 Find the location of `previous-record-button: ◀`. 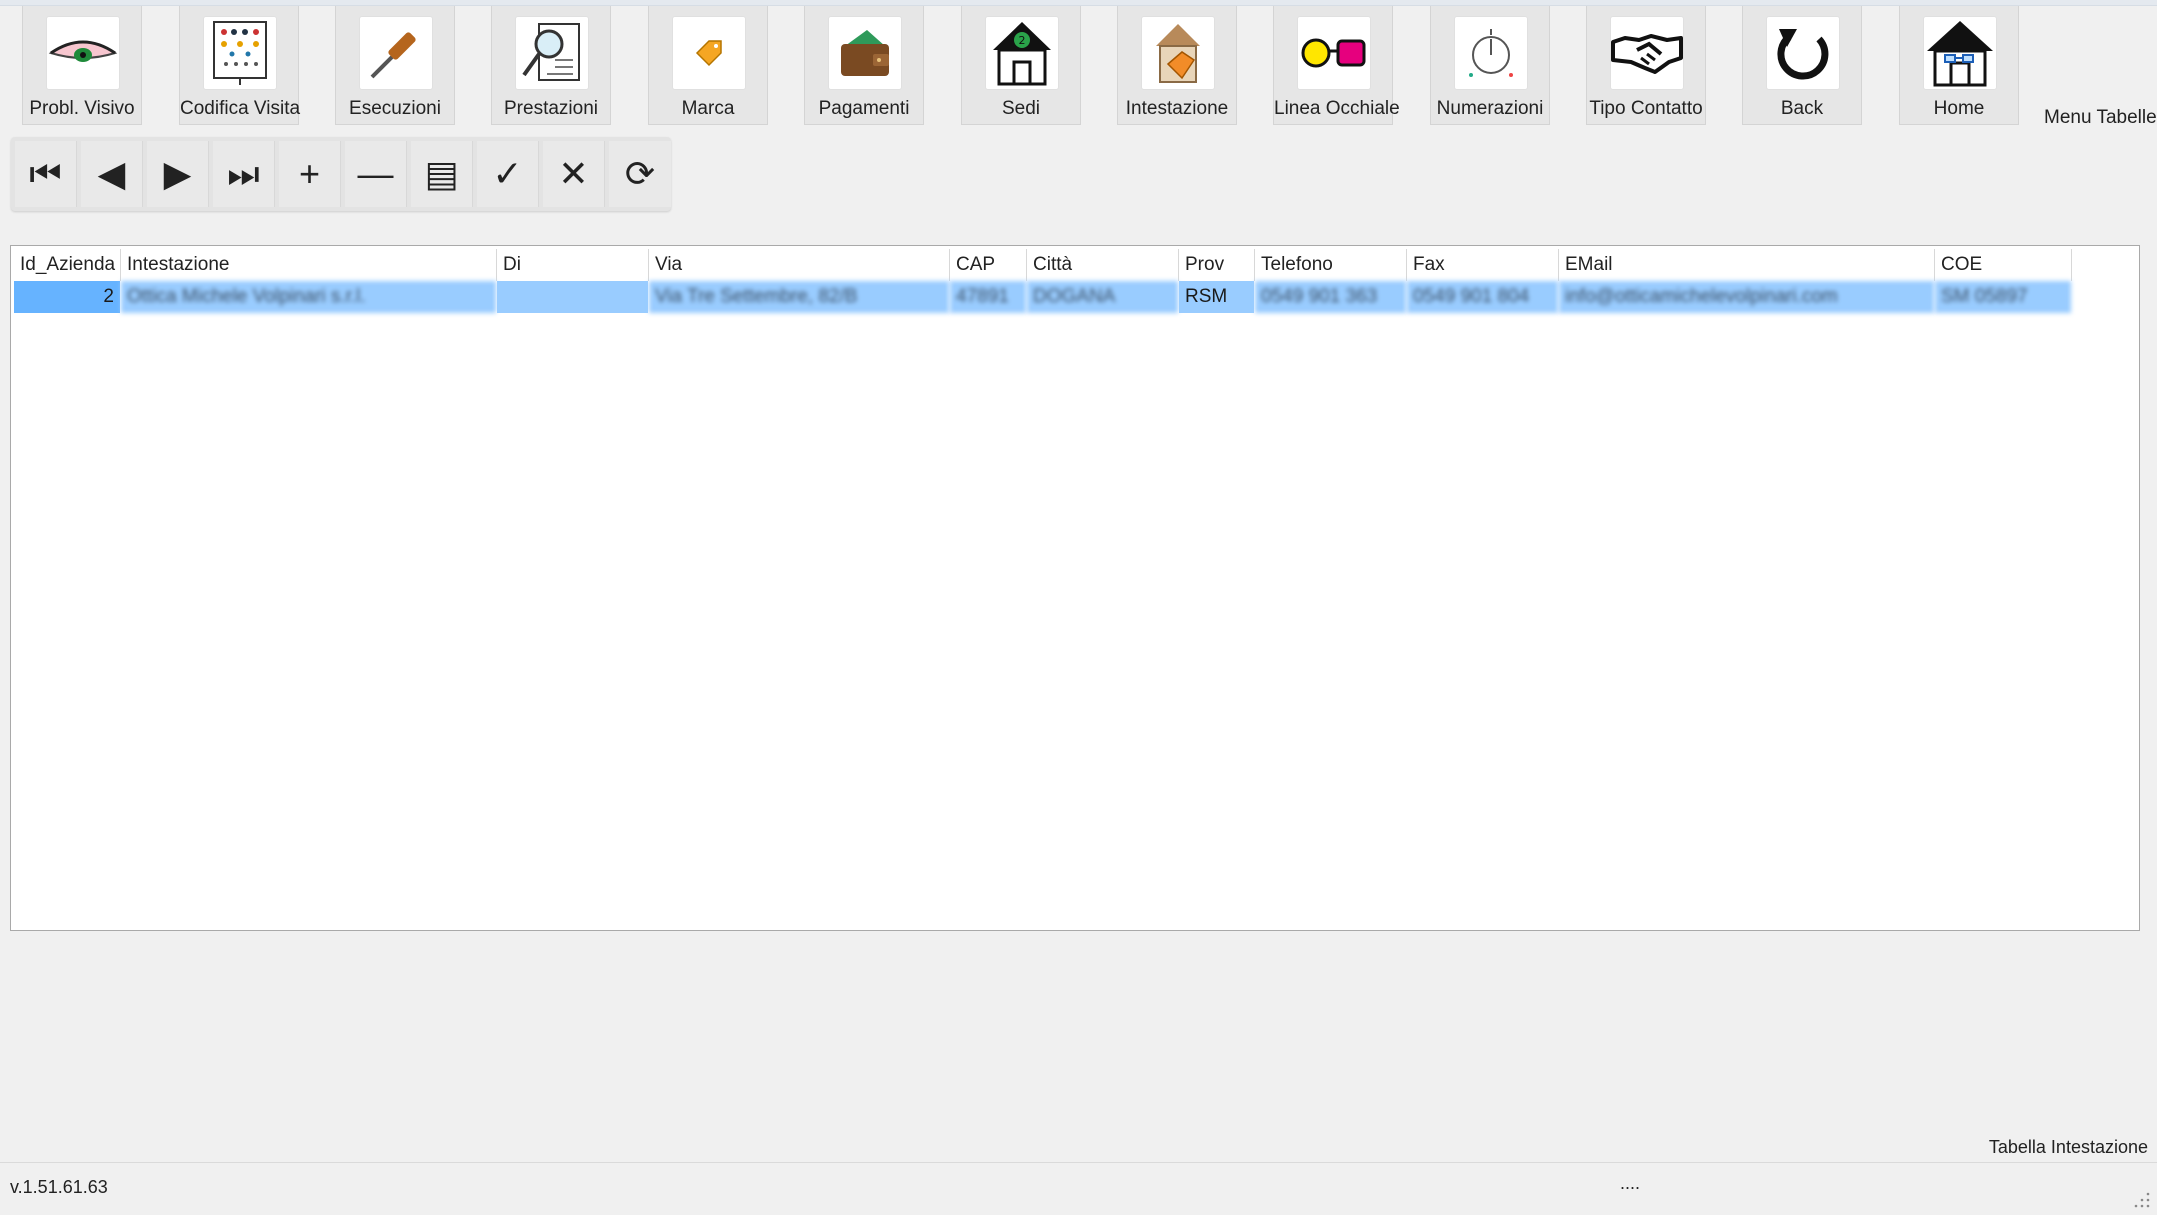

previous-record-button: ◀ is located at coordinates (112, 174).